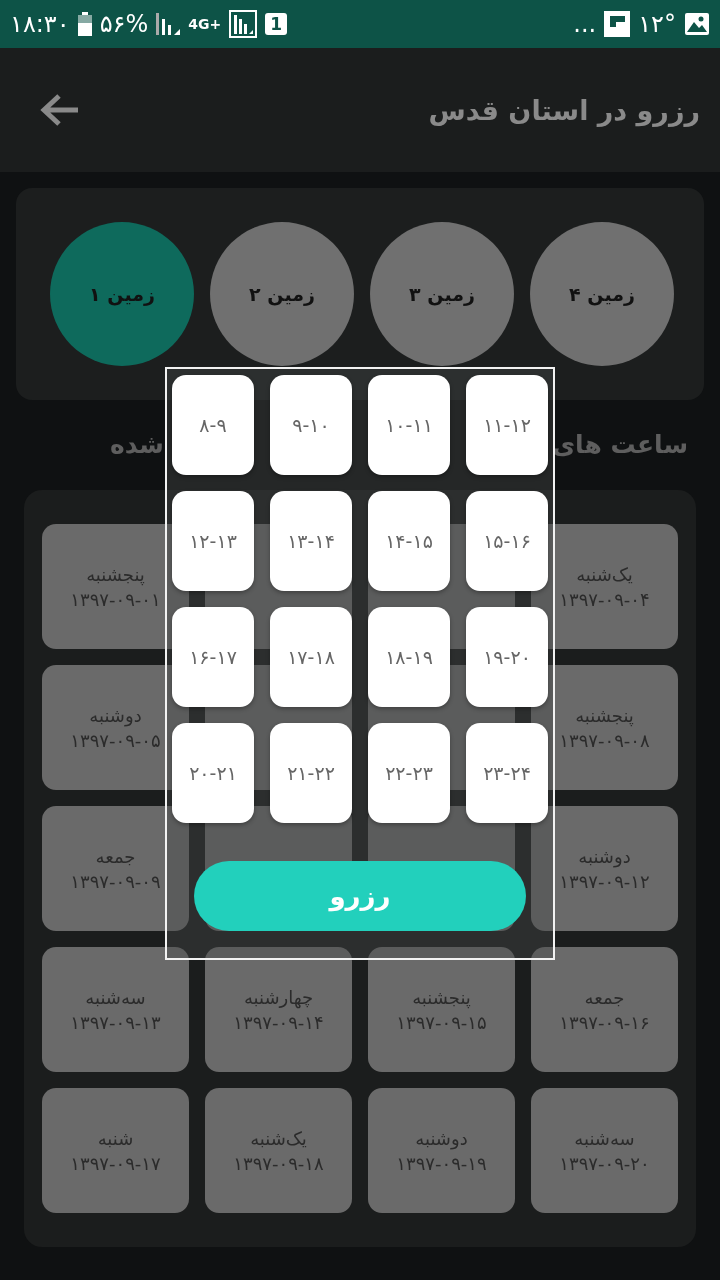  Describe the element at coordinates (213, 773) in the screenshot. I see `time-slot: ۲۰-۲۱` at that location.